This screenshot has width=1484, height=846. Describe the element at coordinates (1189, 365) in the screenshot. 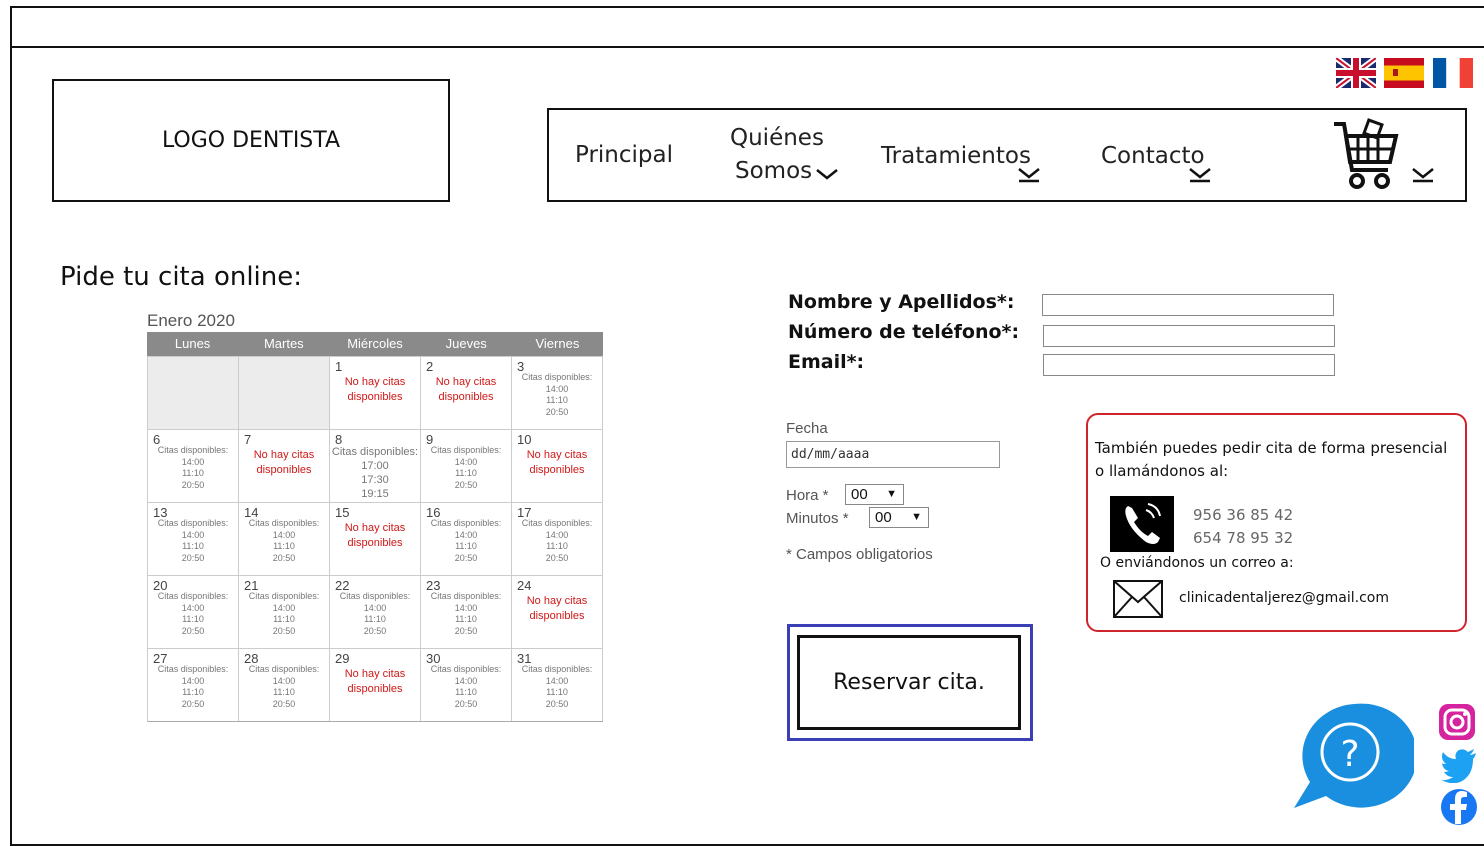

I see `email-input` at that location.